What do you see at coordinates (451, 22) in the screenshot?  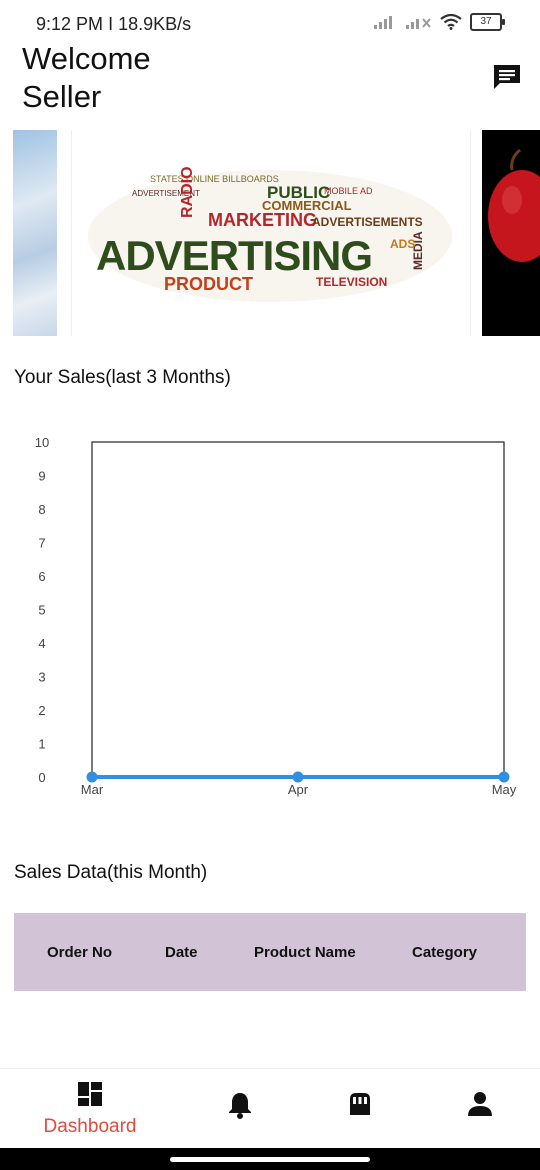 I see `wifi-icon` at bounding box center [451, 22].